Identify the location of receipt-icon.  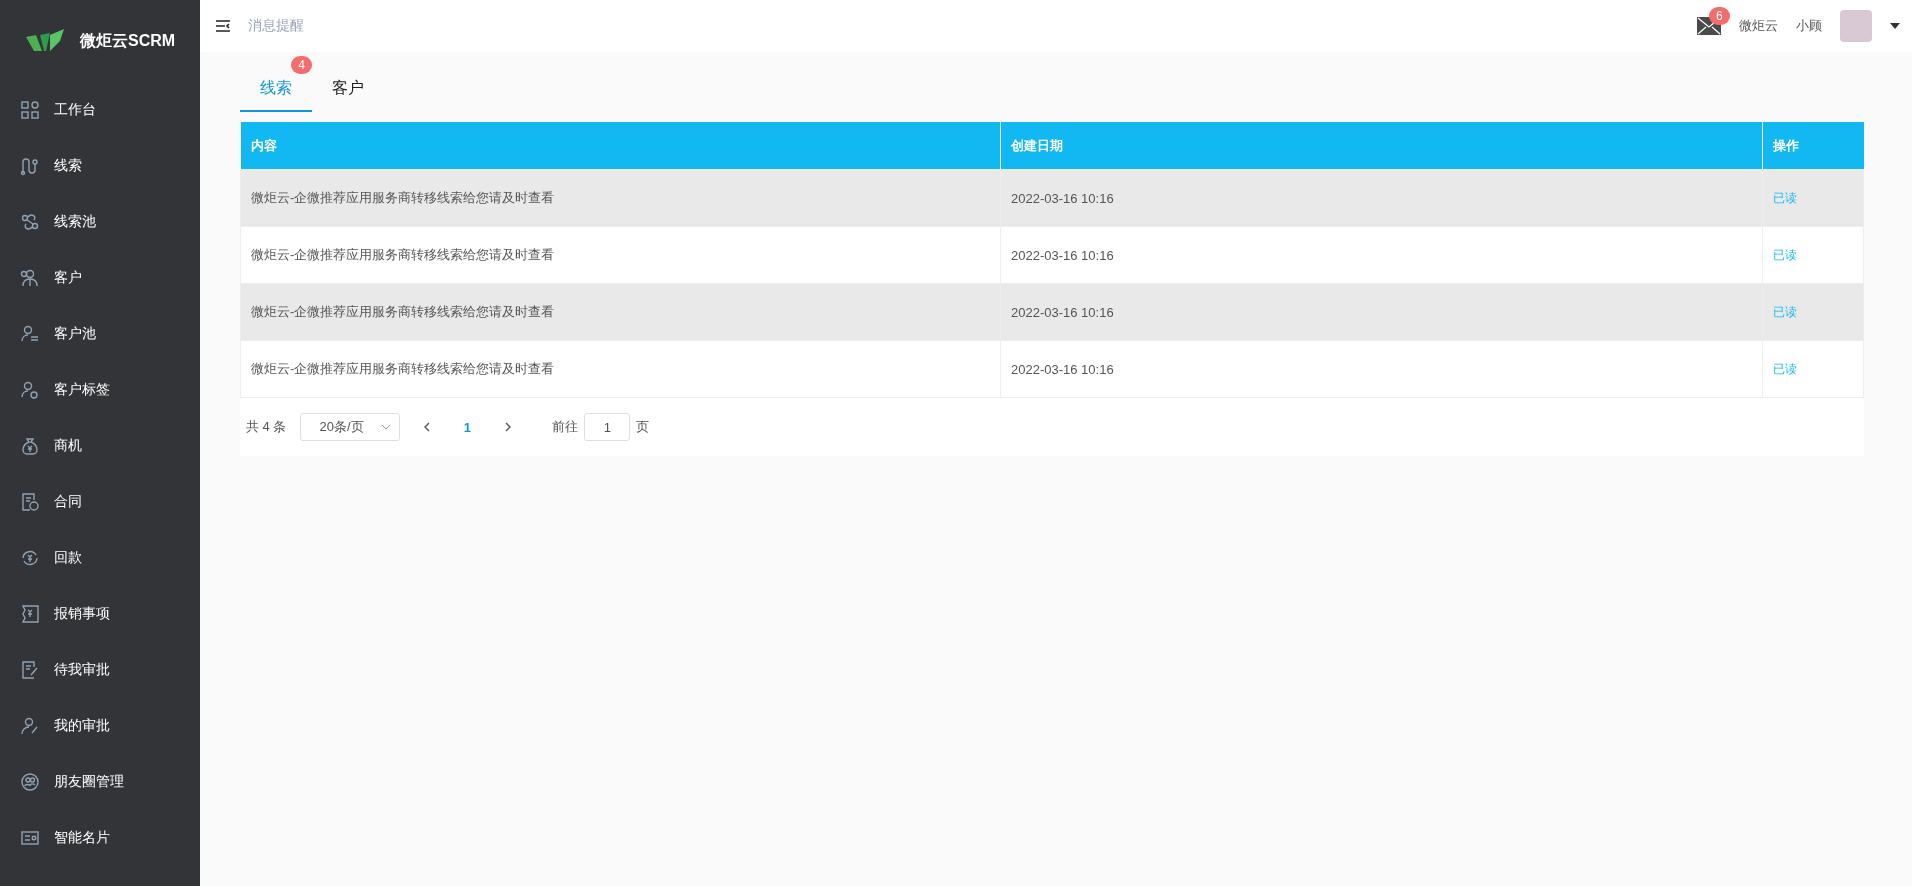
(30, 614).